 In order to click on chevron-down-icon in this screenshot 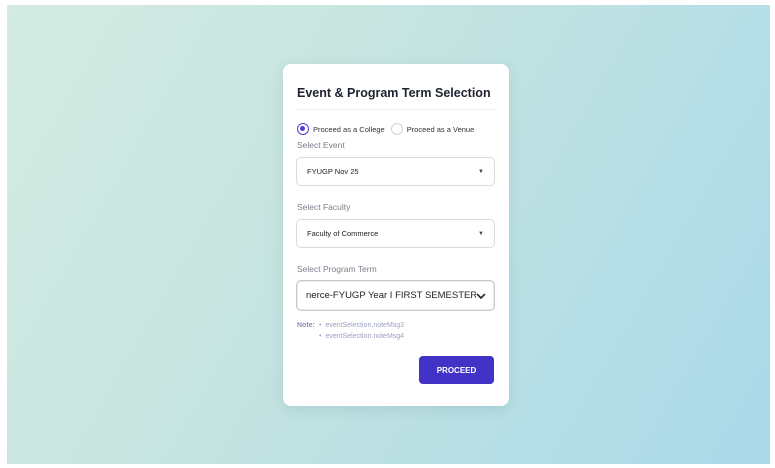, I will do `click(481, 295)`.